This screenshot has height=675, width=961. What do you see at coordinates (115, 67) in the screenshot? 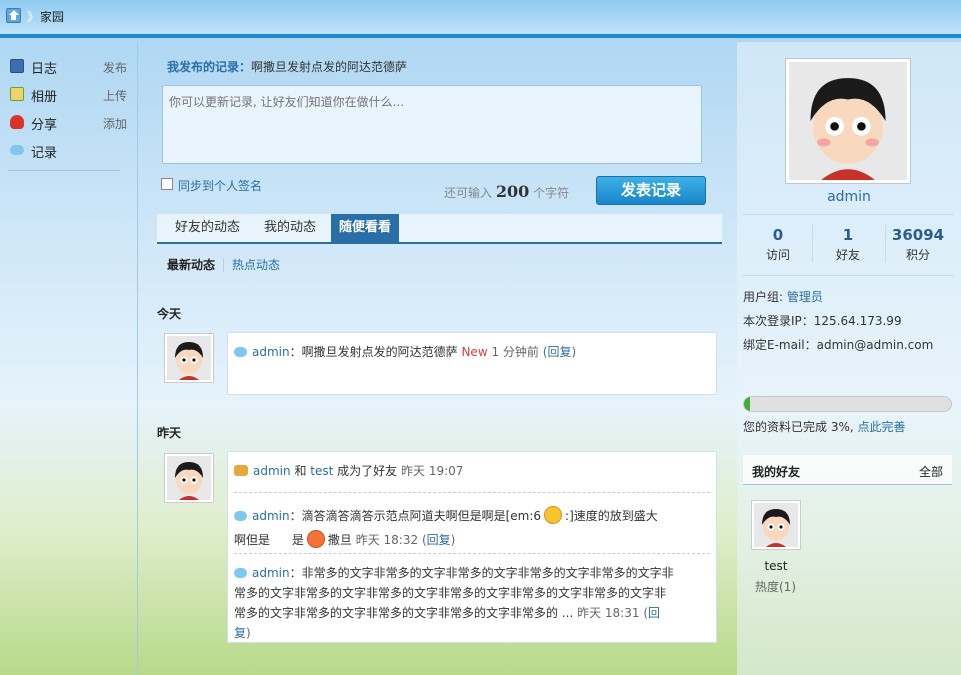
I see `sidebar-action-publish: 发布` at bounding box center [115, 67].